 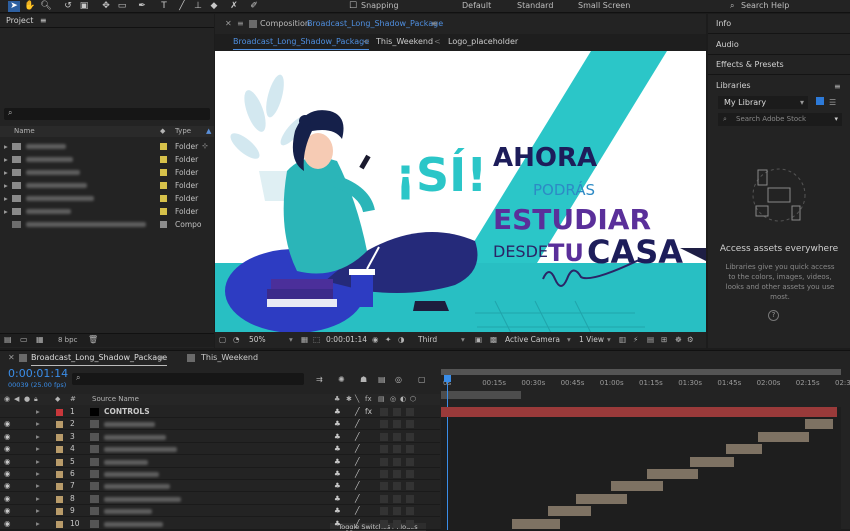 I want to click on track-area, so click(x=641, y=468).